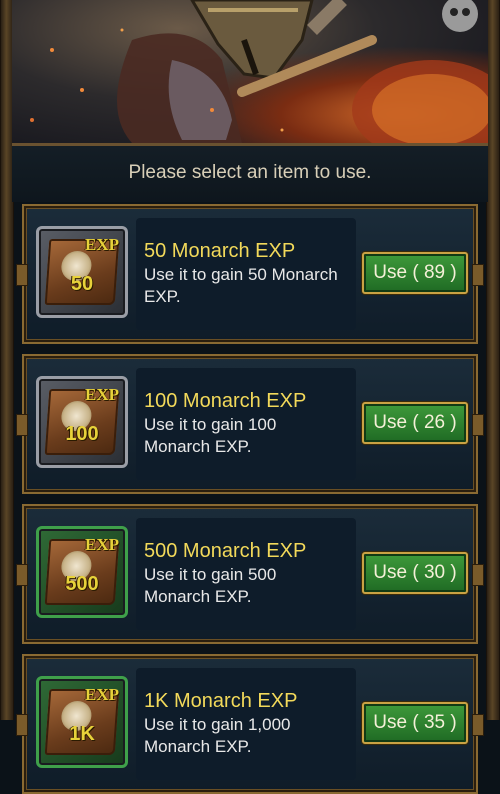 This screenshot has height=794, width=500. I want to click on use-button: Use ( 89 ), so click(415, 273).